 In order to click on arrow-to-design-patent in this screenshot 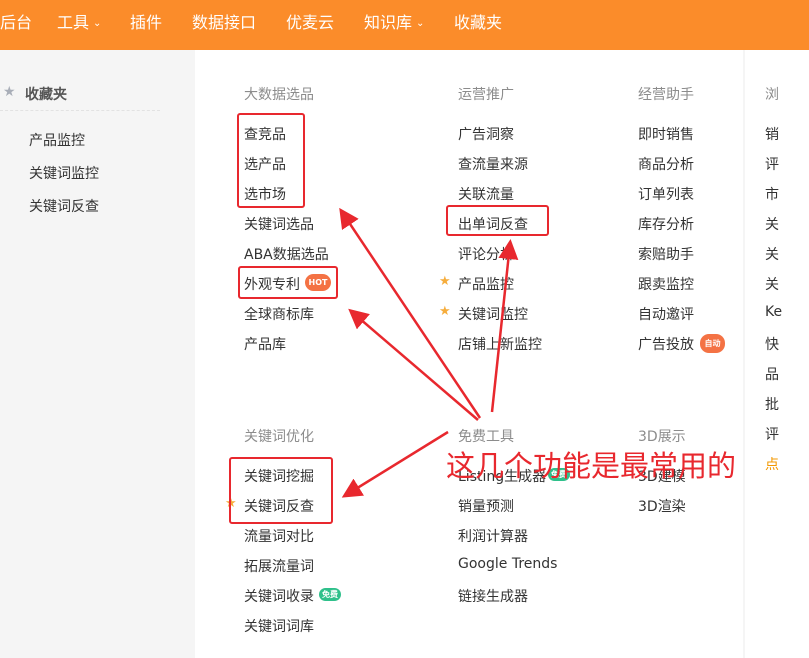, I will do `click(413, 364)`.